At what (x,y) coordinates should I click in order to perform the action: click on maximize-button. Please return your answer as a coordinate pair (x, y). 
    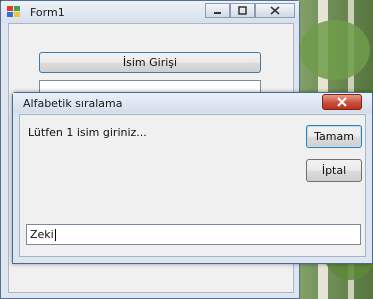
    Looking at the image, I should click on (242, 10).